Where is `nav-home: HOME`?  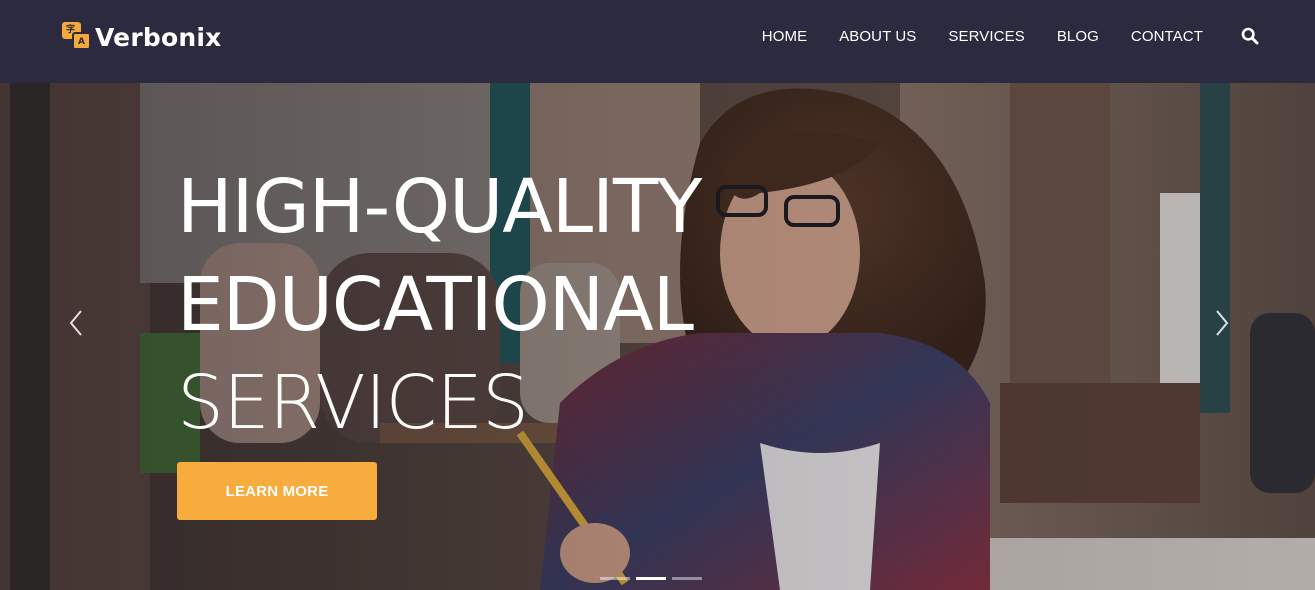 nav-home: HOME is located at coordinates (784, 36).